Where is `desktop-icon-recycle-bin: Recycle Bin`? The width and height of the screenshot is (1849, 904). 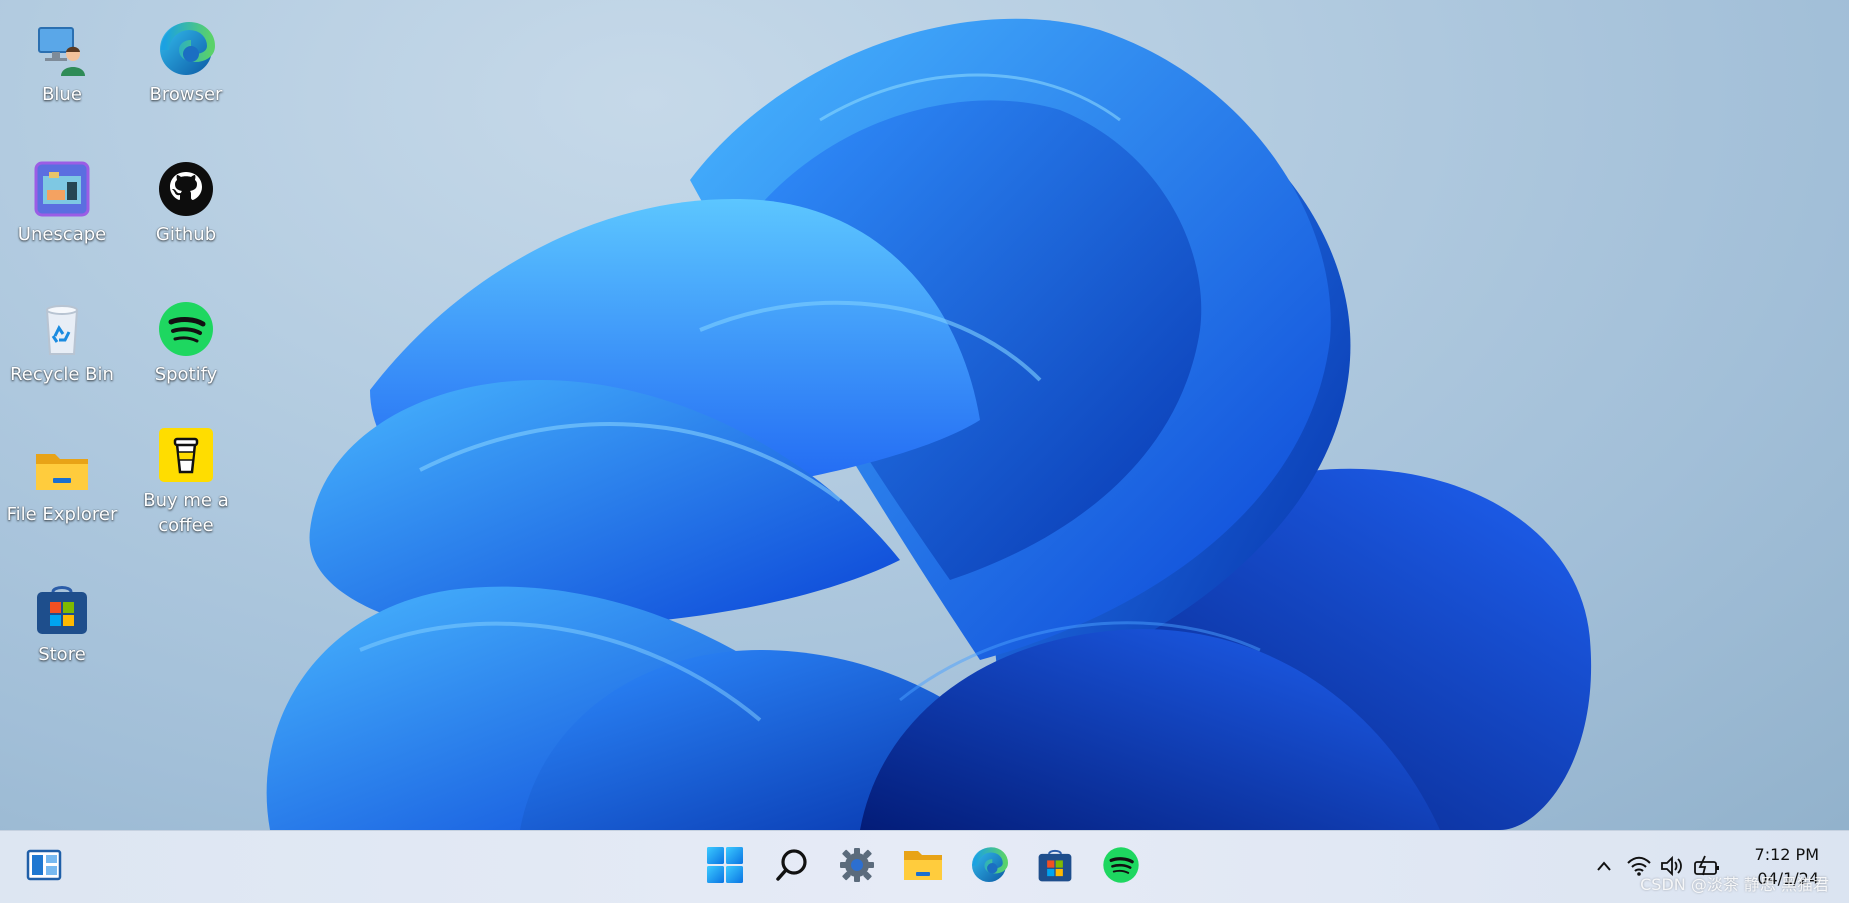
desktop-icon-recycle-bin: Recycle Bin is located at coordinates (62, 343).